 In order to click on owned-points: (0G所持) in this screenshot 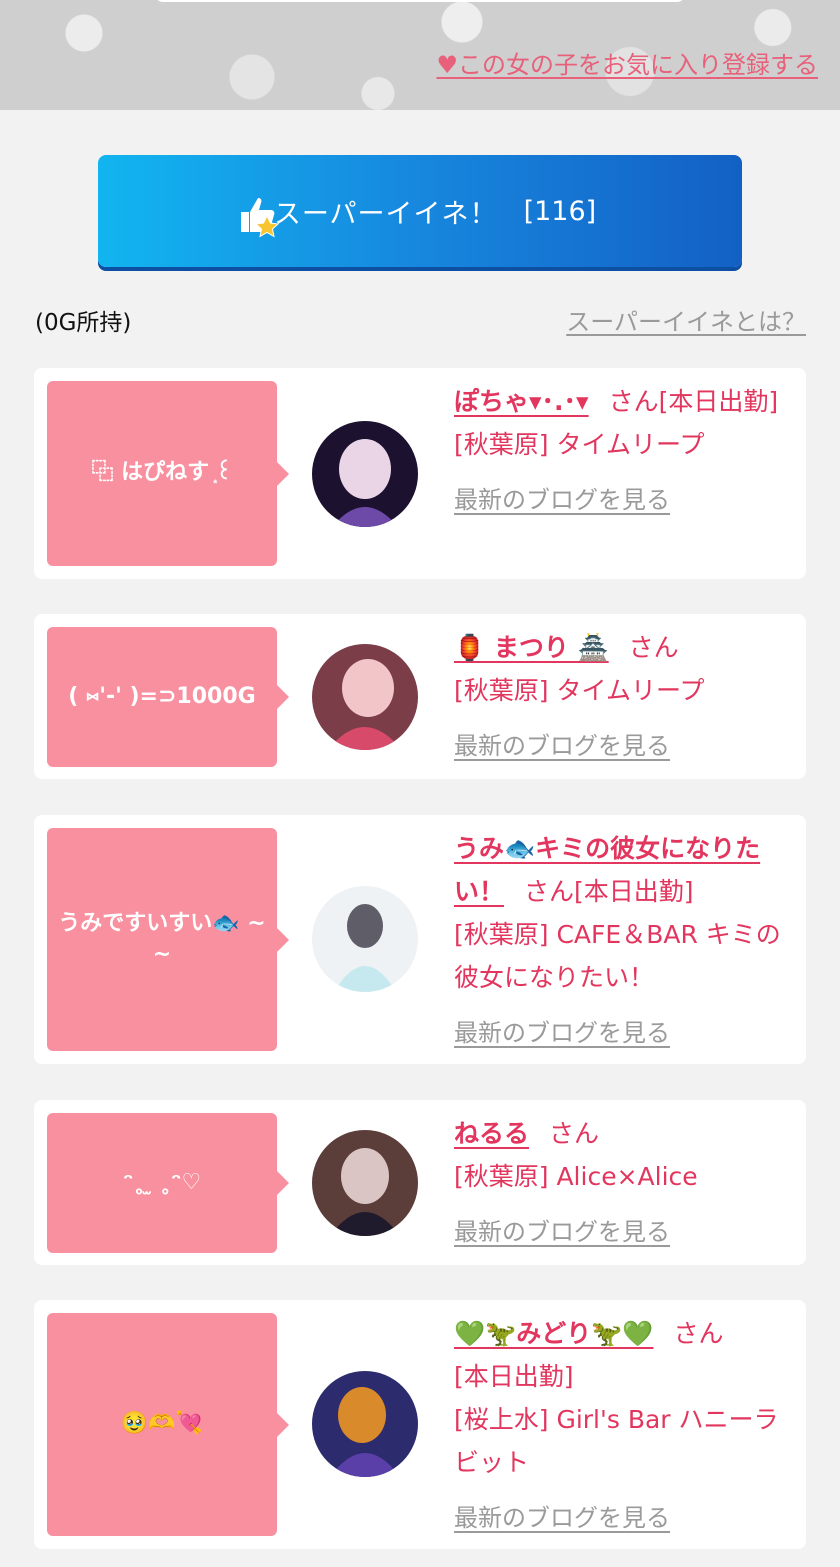, I will do `click(83, 323)`.